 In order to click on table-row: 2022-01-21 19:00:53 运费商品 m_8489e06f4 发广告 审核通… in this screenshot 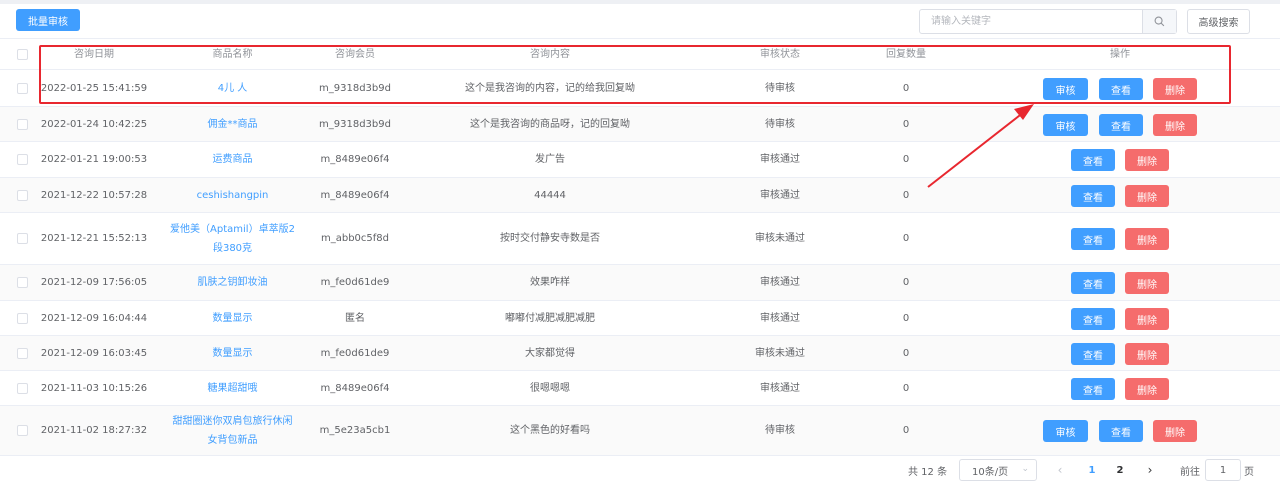, I will do `click(640, 160)`.